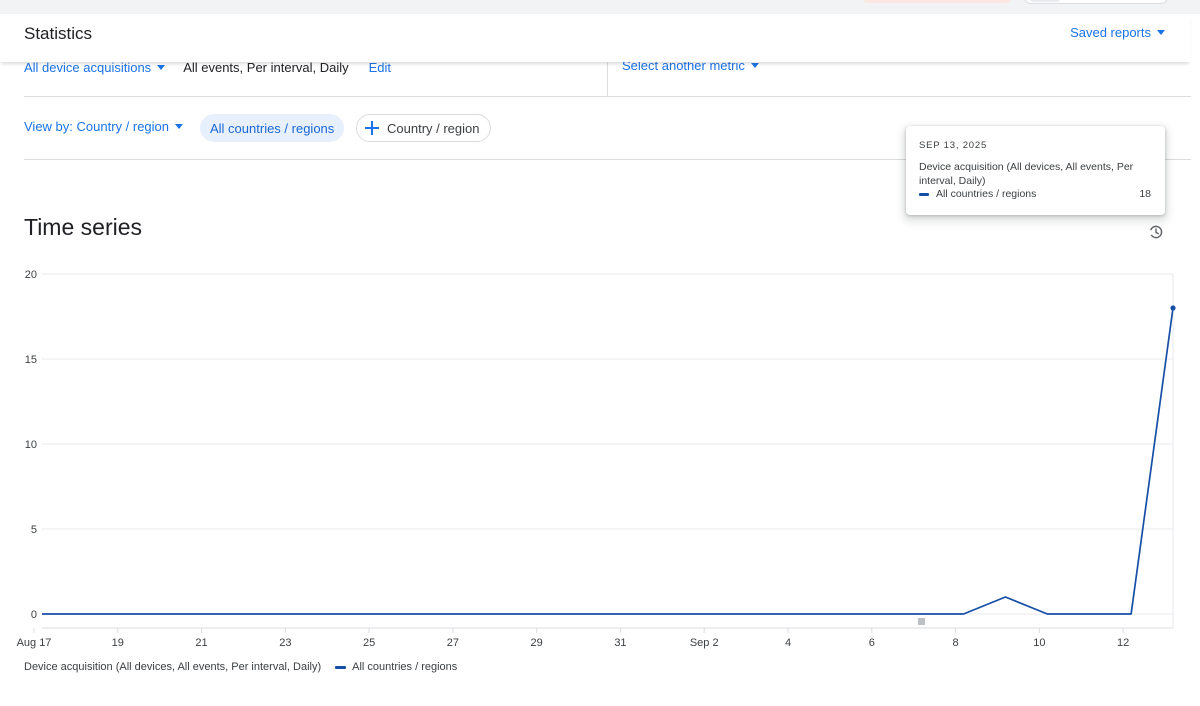 The image size is (1200, 706). Describe the element at coordinates (986, 194) in the screenshot. I see `tooltip-series-label: All countries / regions` at that location.